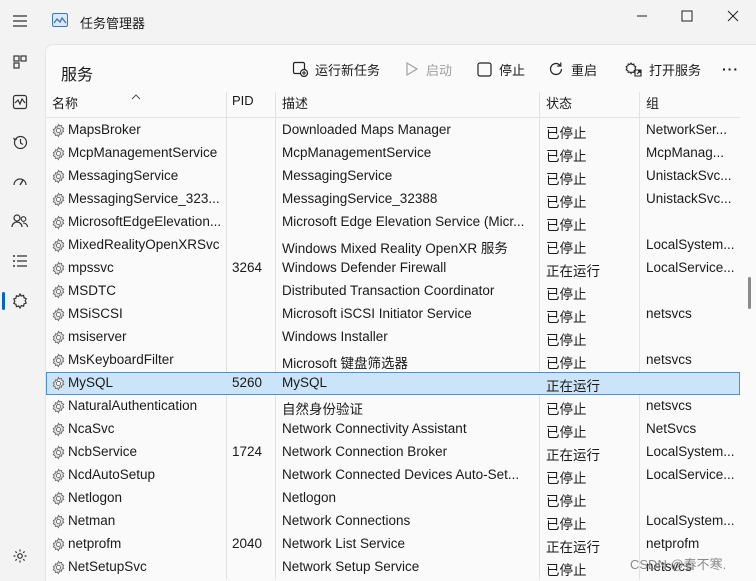  What do you see at coordinates (20, 301) in the screenshot?
I see `services-icon` at bounding box center [20, 301].